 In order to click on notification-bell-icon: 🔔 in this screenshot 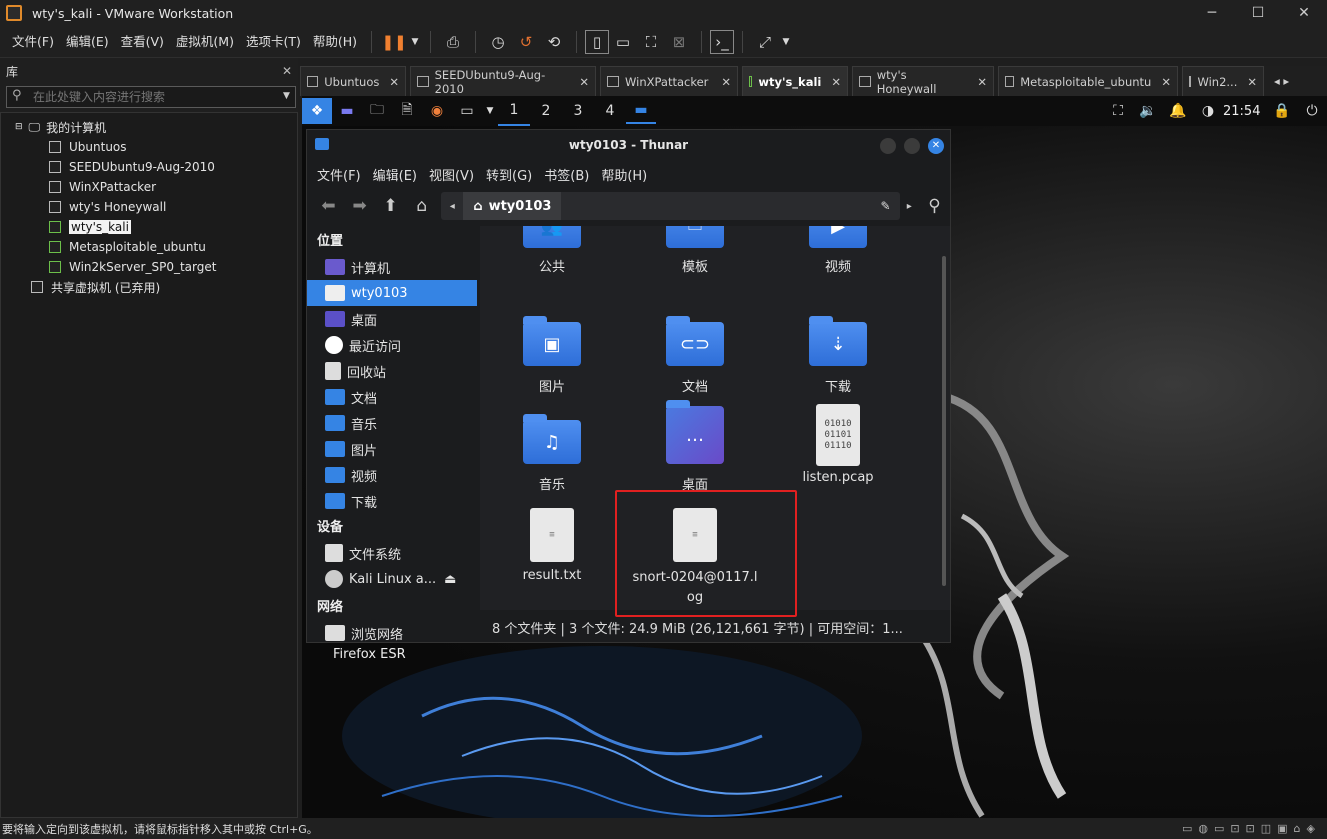, I will do `click(1178, 111)`.